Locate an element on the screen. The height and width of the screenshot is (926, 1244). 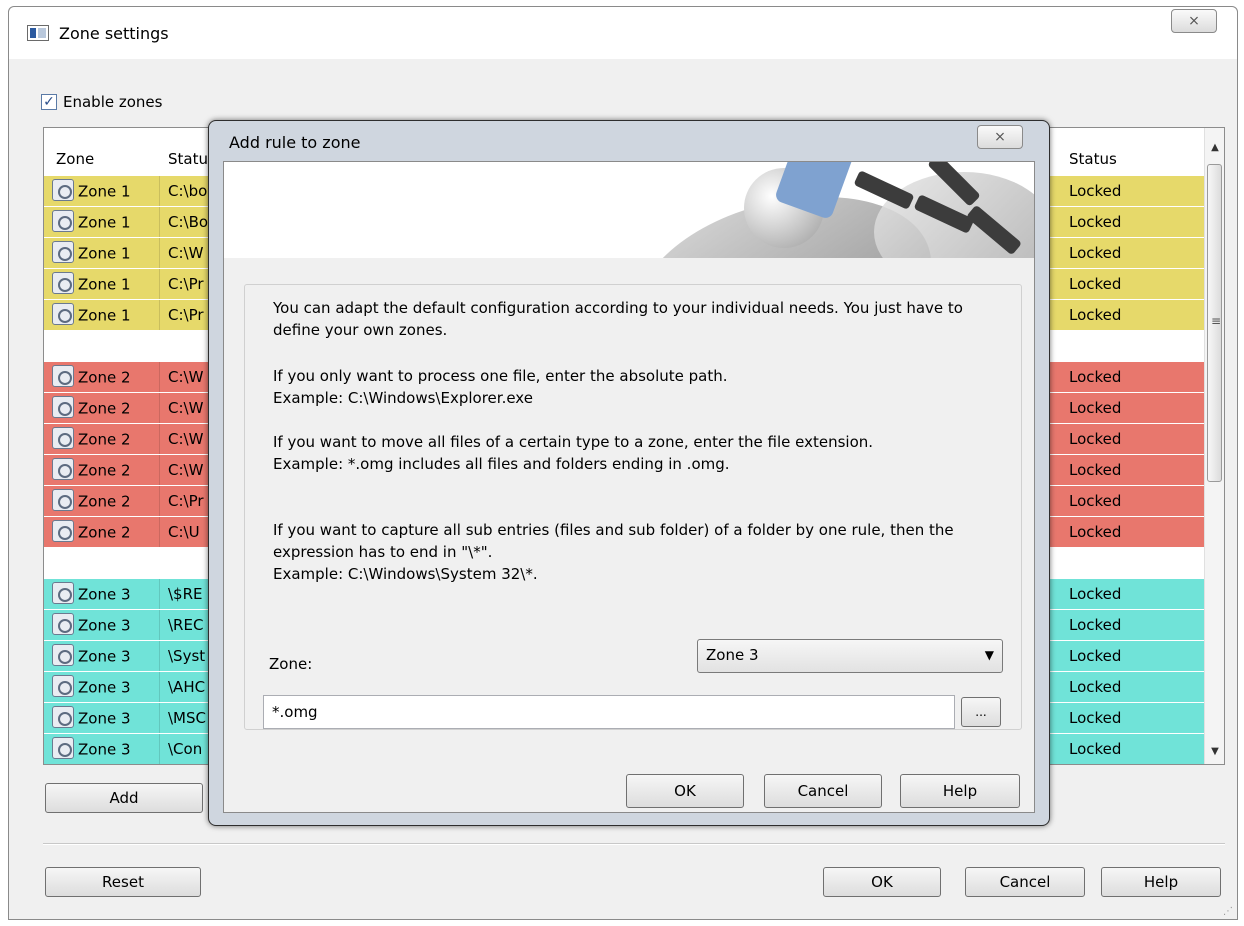
dialog-title: Add rule to zone is located at coordinates (295, 142).